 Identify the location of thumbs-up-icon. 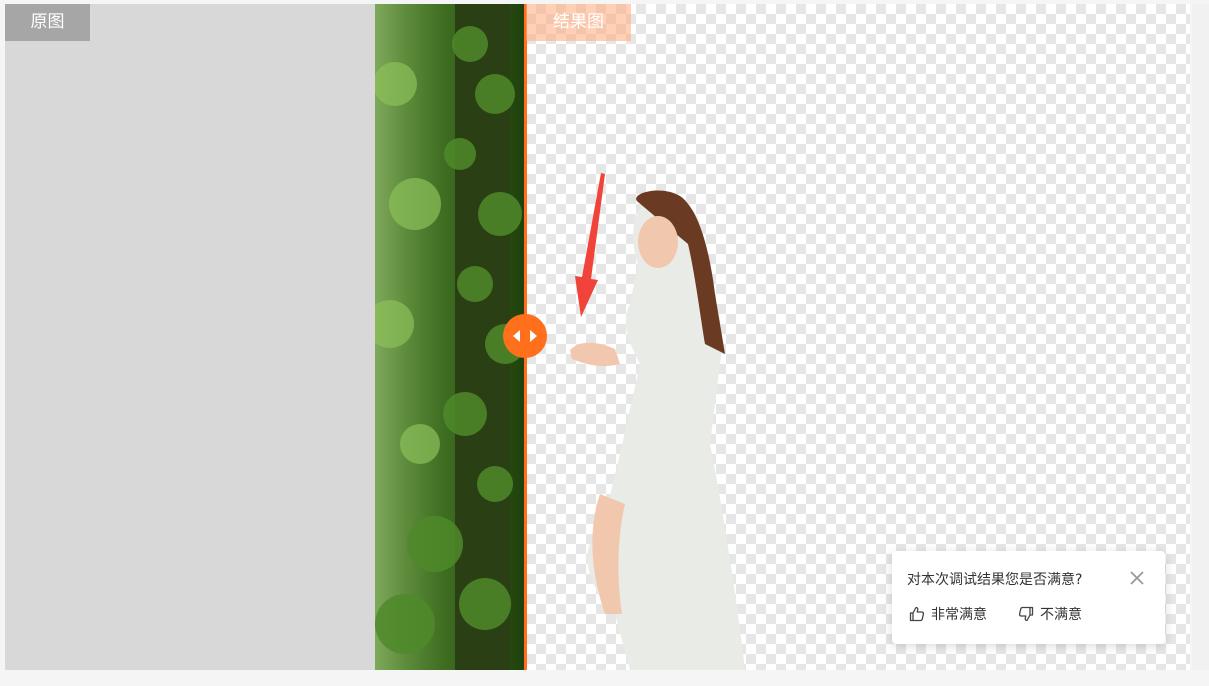
(917, 614).